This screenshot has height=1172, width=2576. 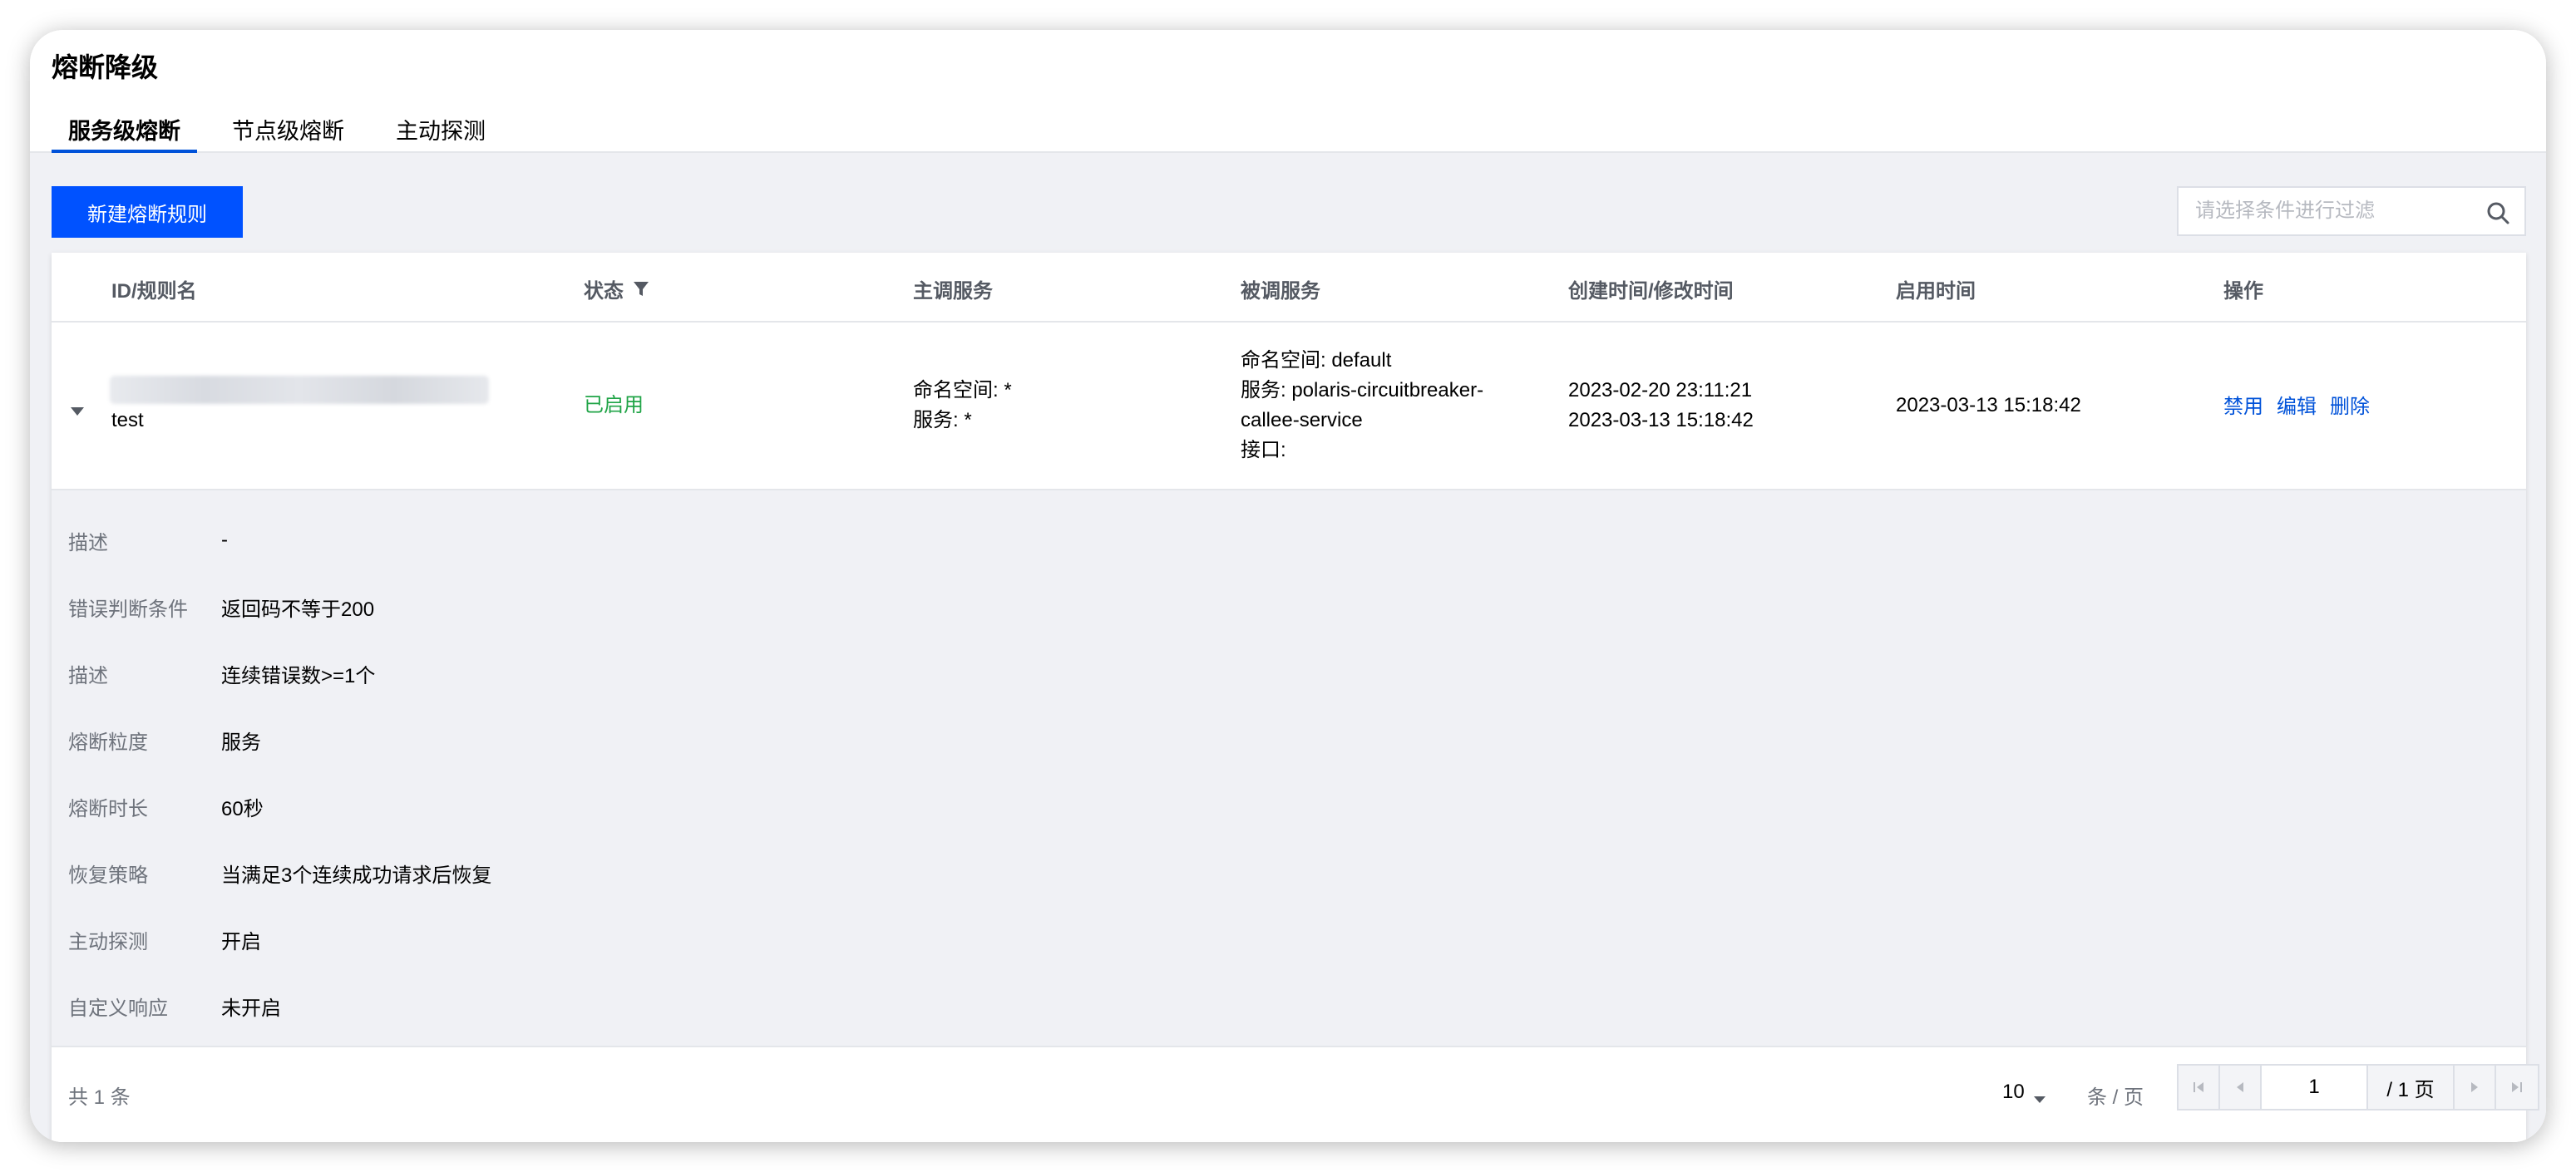 What do you see at coordinates (99, 1097) in the screenshot?
I see `total-count: 共 1 条` at bounding box center [99, 1097].